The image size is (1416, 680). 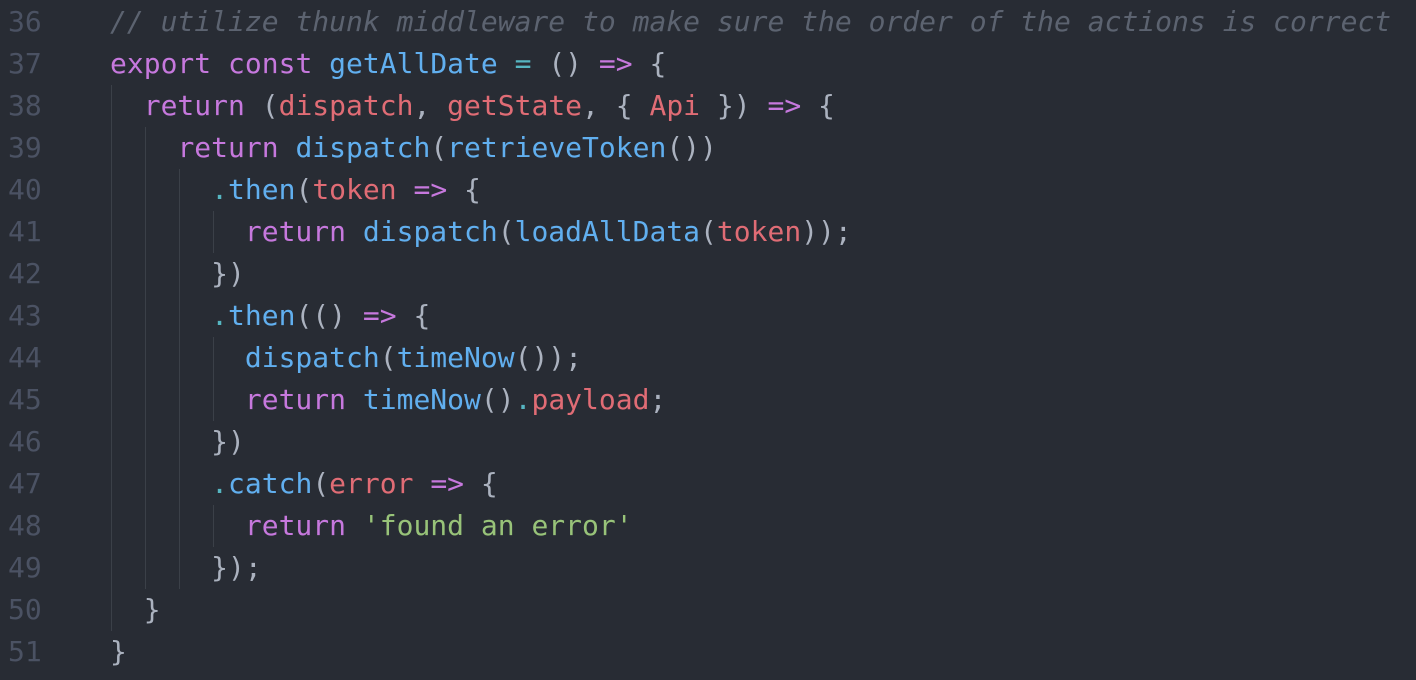 I want to click on line-number: 48, so click(x=25, y=525).